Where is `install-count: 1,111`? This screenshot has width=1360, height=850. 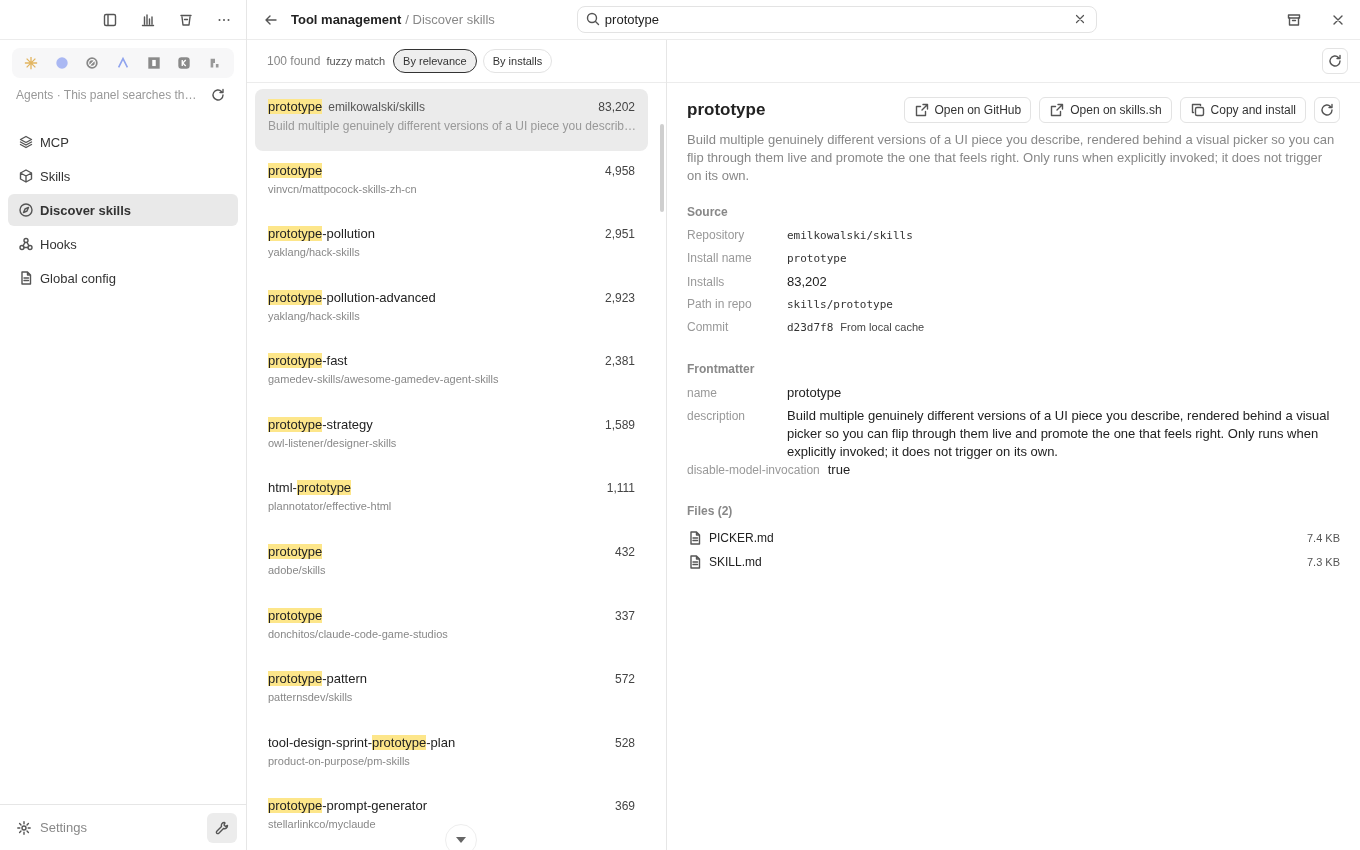 install-count: 1,111 is located at coordinates (620, 488).